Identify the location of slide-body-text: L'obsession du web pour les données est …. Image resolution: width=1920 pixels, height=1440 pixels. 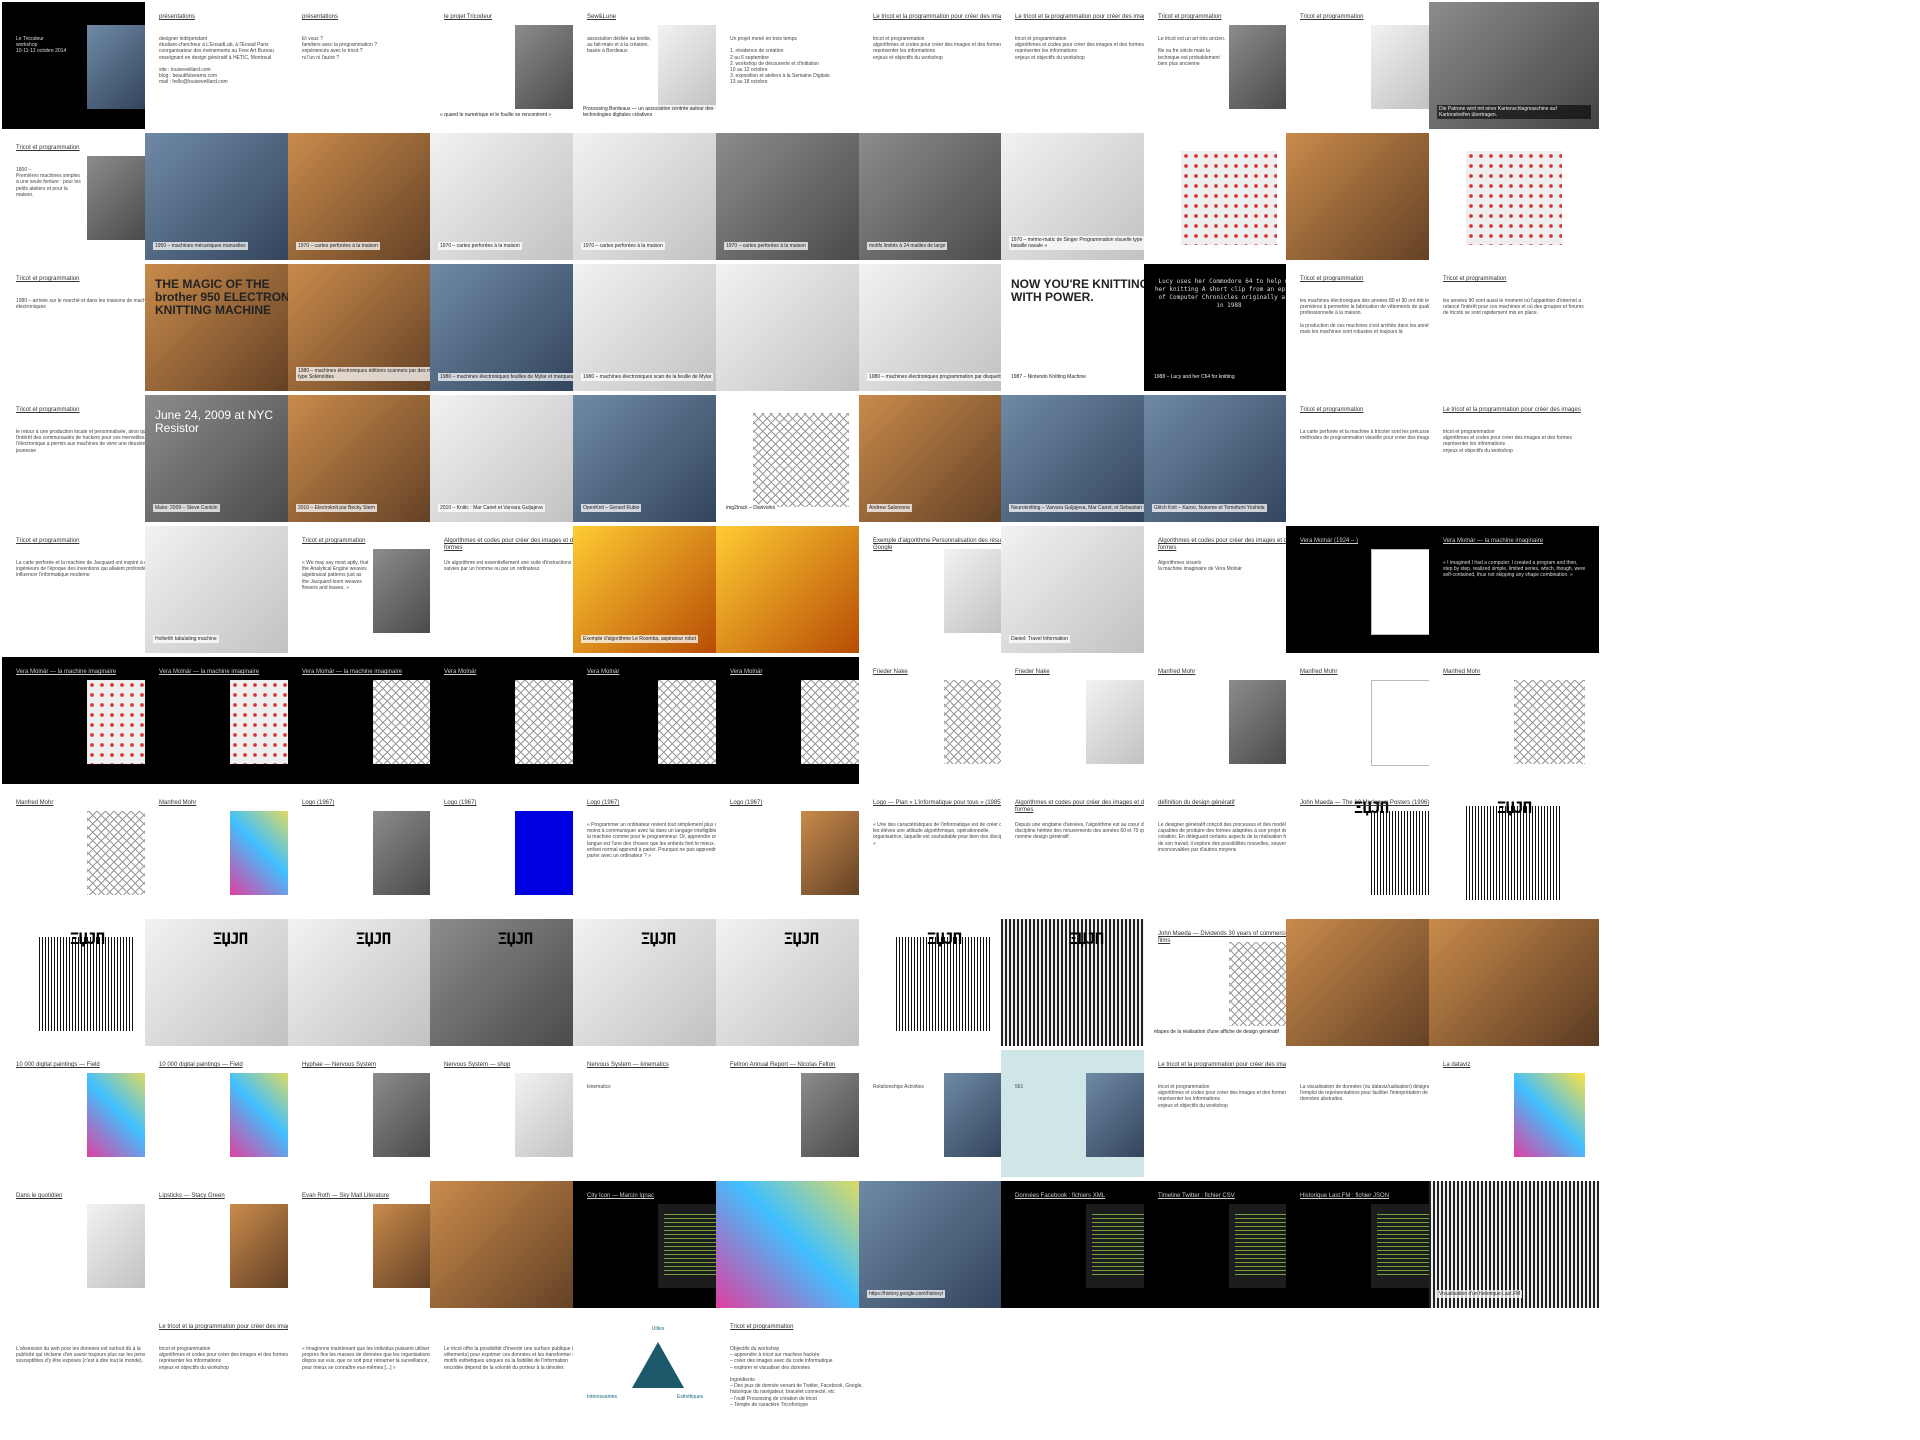
(87, 1355).